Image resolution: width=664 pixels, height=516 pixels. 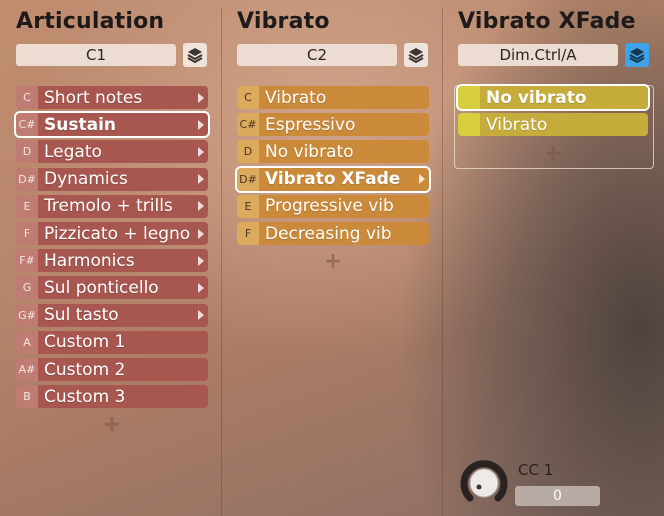 I want to click on xfade-item-label: No vibrato, so click(x=536, y=97).